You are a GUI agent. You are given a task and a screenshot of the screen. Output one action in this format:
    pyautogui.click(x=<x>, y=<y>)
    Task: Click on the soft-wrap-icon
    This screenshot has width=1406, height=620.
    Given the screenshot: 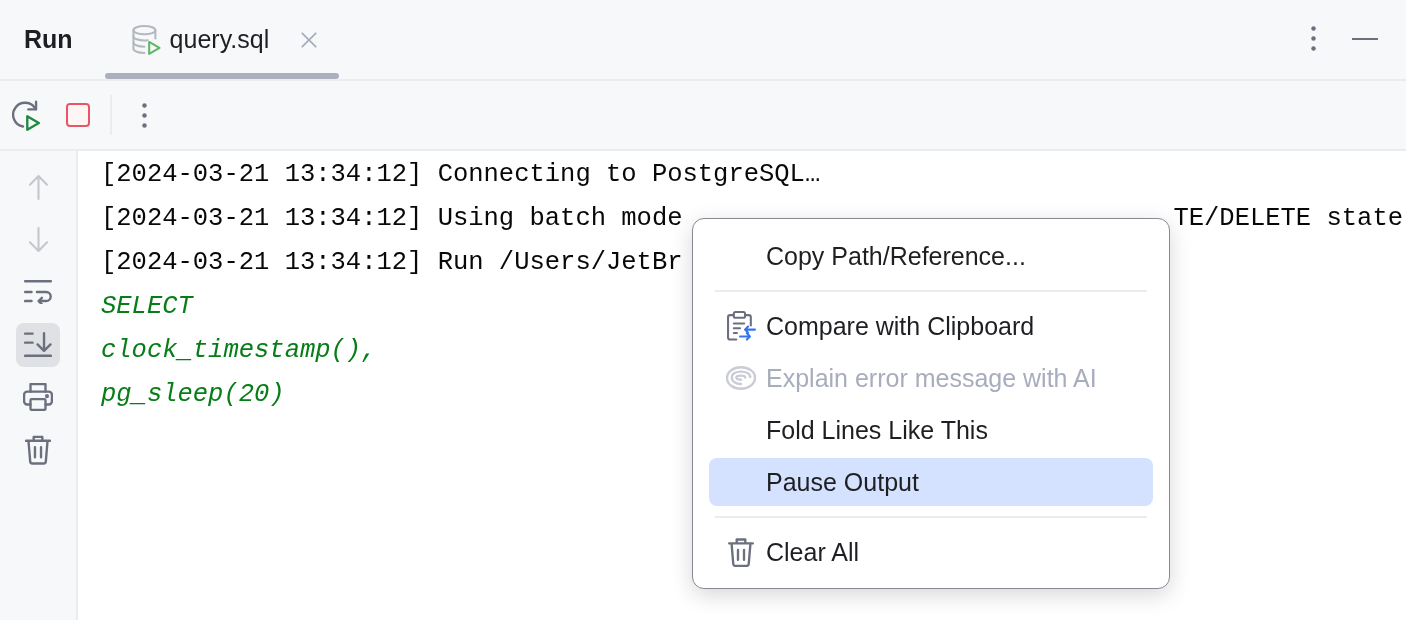 What is the action you would take?
    pyautogui.click(x=38, y=292)
    